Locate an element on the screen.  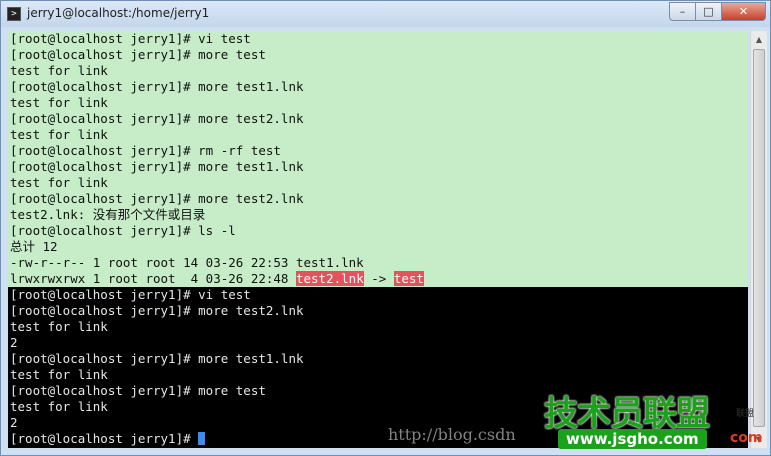
close-button: ✕ is located at coordinates (744, 11).